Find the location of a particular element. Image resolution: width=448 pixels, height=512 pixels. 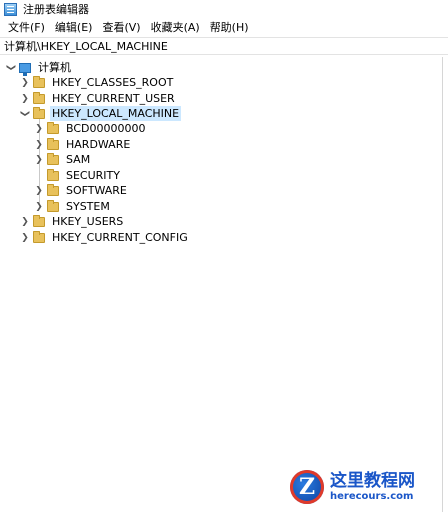

tree-root: ❯ 计算机 is located at coordinates (38, 68).